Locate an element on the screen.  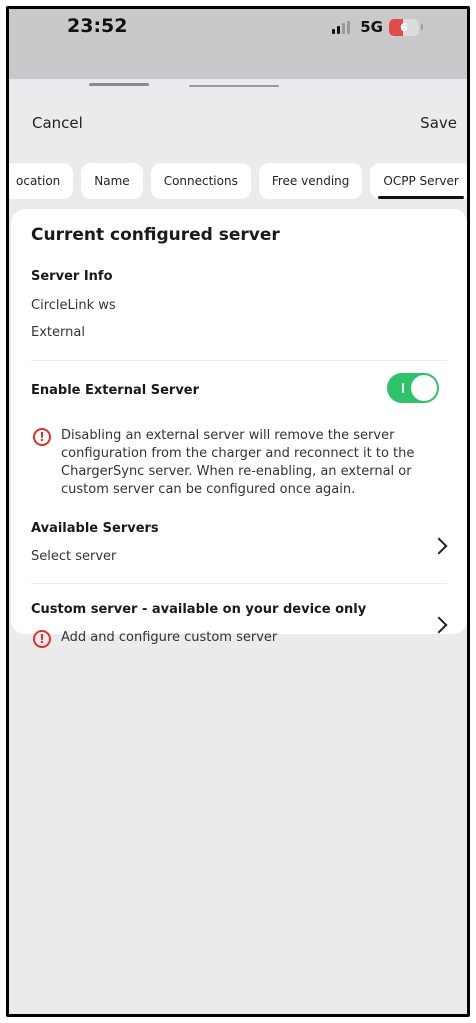
tab-location: ocation is located at coordinates (41, 181).